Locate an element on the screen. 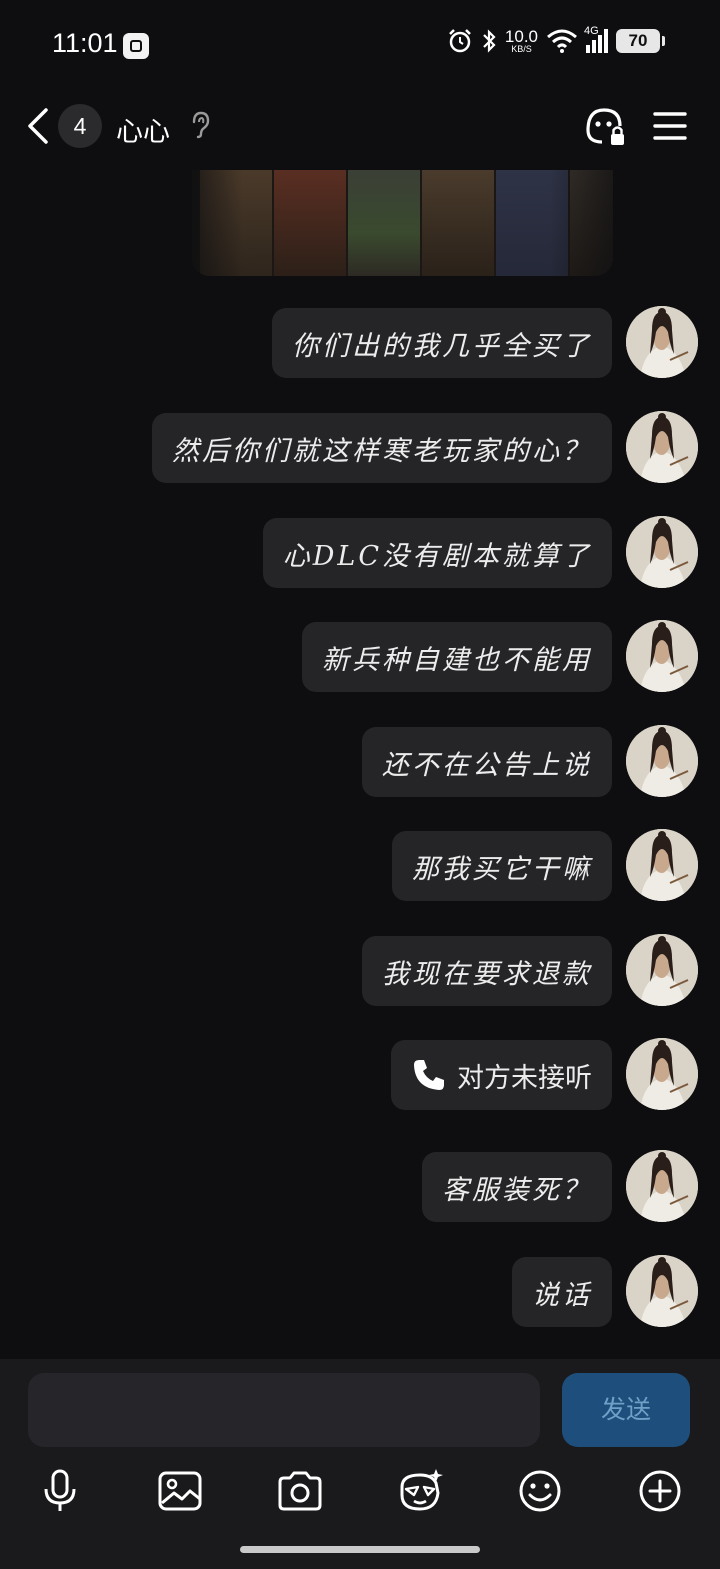 The height and width of the screenshot is (1569, 720). message-row: 你们出的我几乎全买了 is located at coordinates (358, 343).